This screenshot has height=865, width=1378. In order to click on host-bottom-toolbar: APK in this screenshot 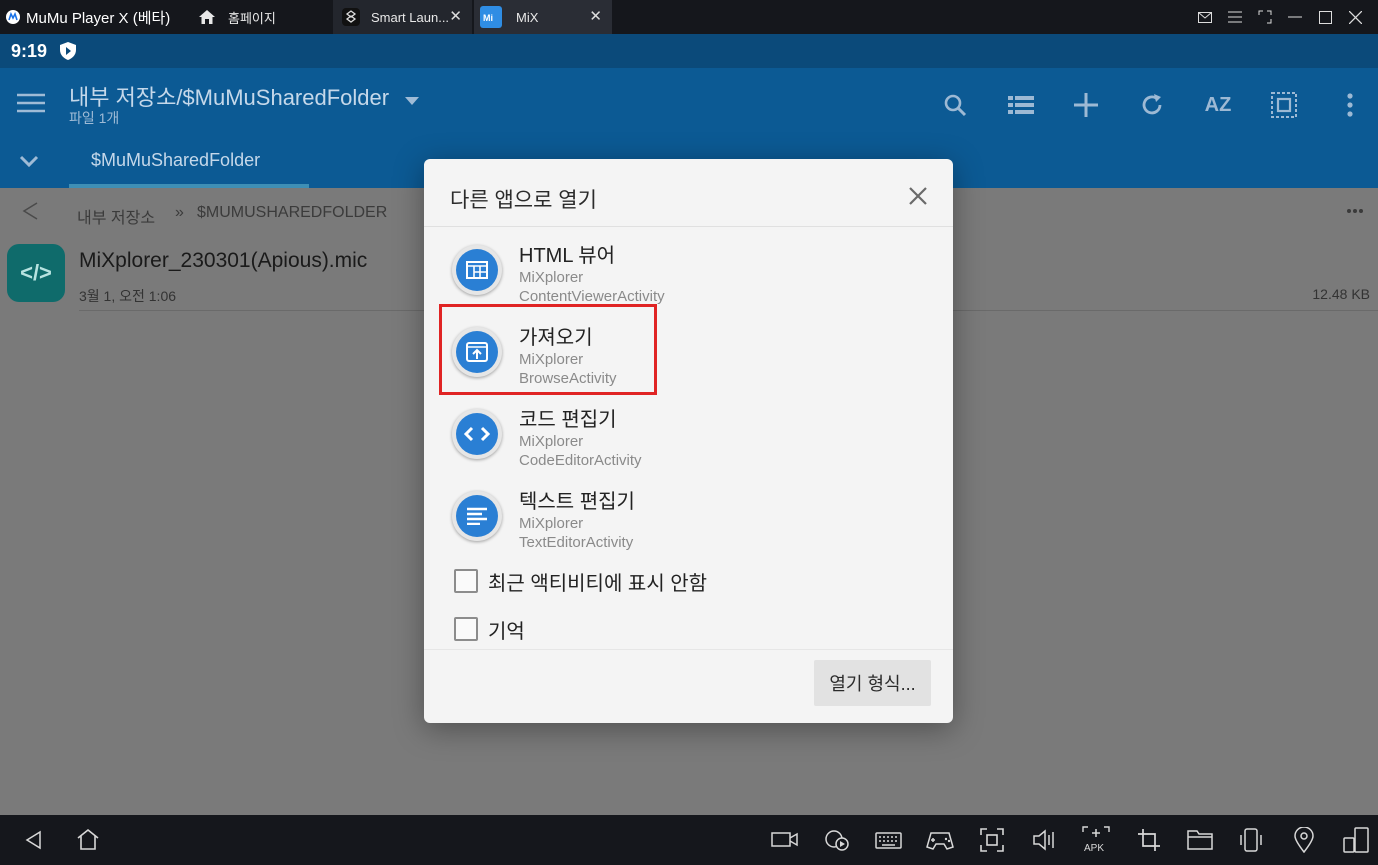, I will do `click(689, 840)`.